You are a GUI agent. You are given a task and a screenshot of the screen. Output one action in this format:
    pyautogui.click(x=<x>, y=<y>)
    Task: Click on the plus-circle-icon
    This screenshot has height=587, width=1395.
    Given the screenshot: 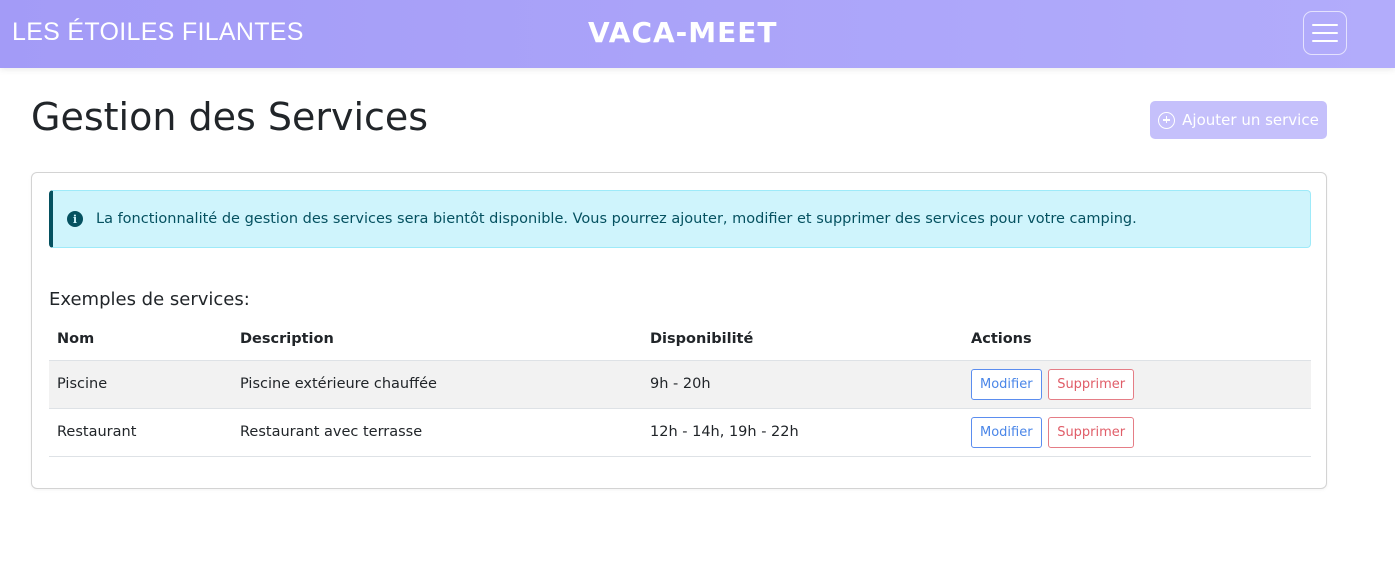 What is the action you would take?
    pyautogui.click(x=1167, y=120)
    